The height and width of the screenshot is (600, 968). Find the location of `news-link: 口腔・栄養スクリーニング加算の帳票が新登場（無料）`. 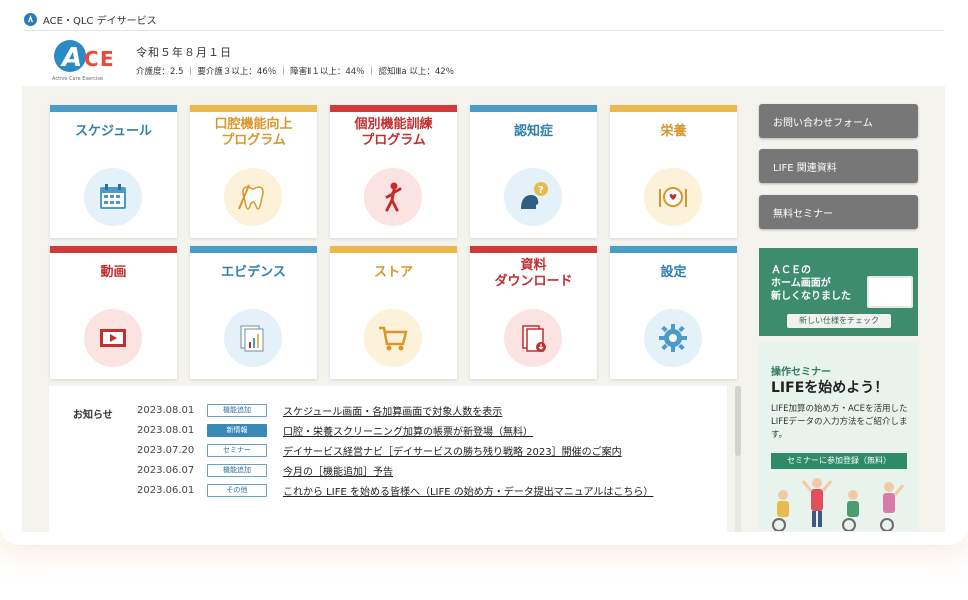

news-link: 口腔・栄養スクリーニング加算の帳票が新登場（無料） is located at coordinates (408, 430).